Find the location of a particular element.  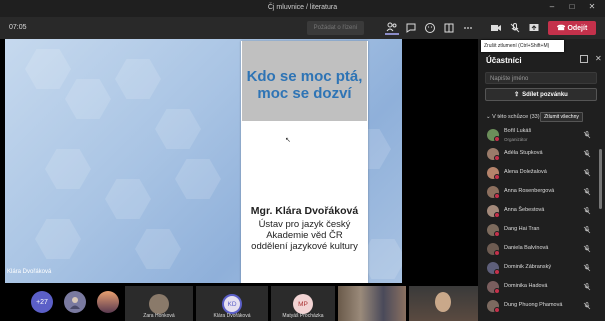

participant-name: Dang Hai Tran is located at coordinates (522, 229).